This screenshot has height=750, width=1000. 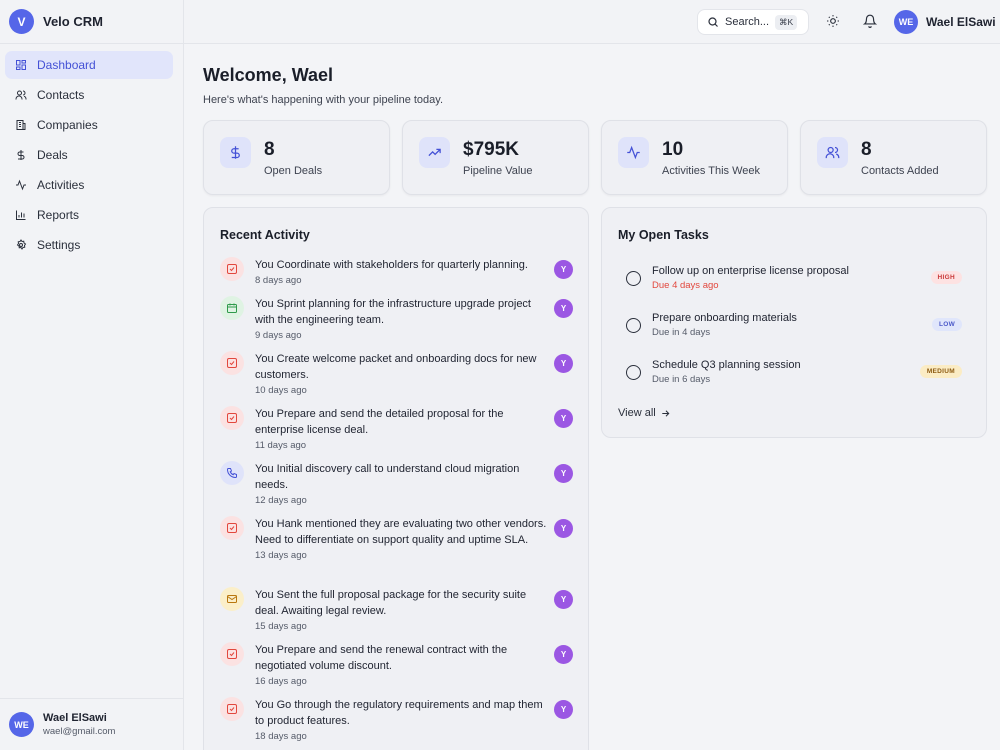 I want to click on sidebar-item-label: Dashboard, so click(x=66, y=65).